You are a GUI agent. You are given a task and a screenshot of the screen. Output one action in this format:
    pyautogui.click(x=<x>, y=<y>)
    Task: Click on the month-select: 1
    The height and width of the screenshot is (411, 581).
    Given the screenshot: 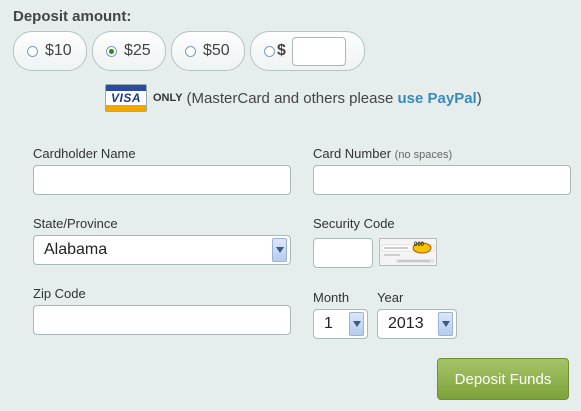 What is the action you would take?
    pyautogui.click(x=340, y=324)
    